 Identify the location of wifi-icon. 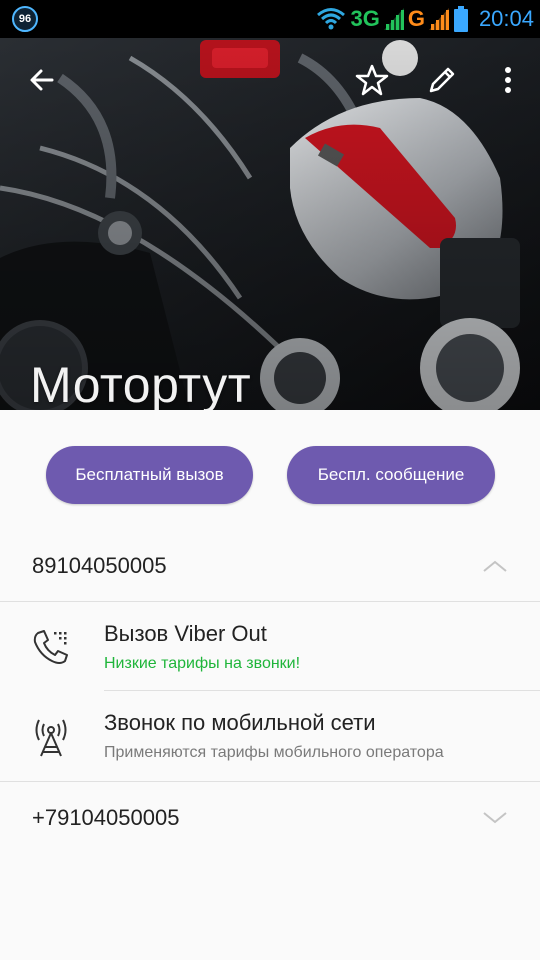
(331, 19).